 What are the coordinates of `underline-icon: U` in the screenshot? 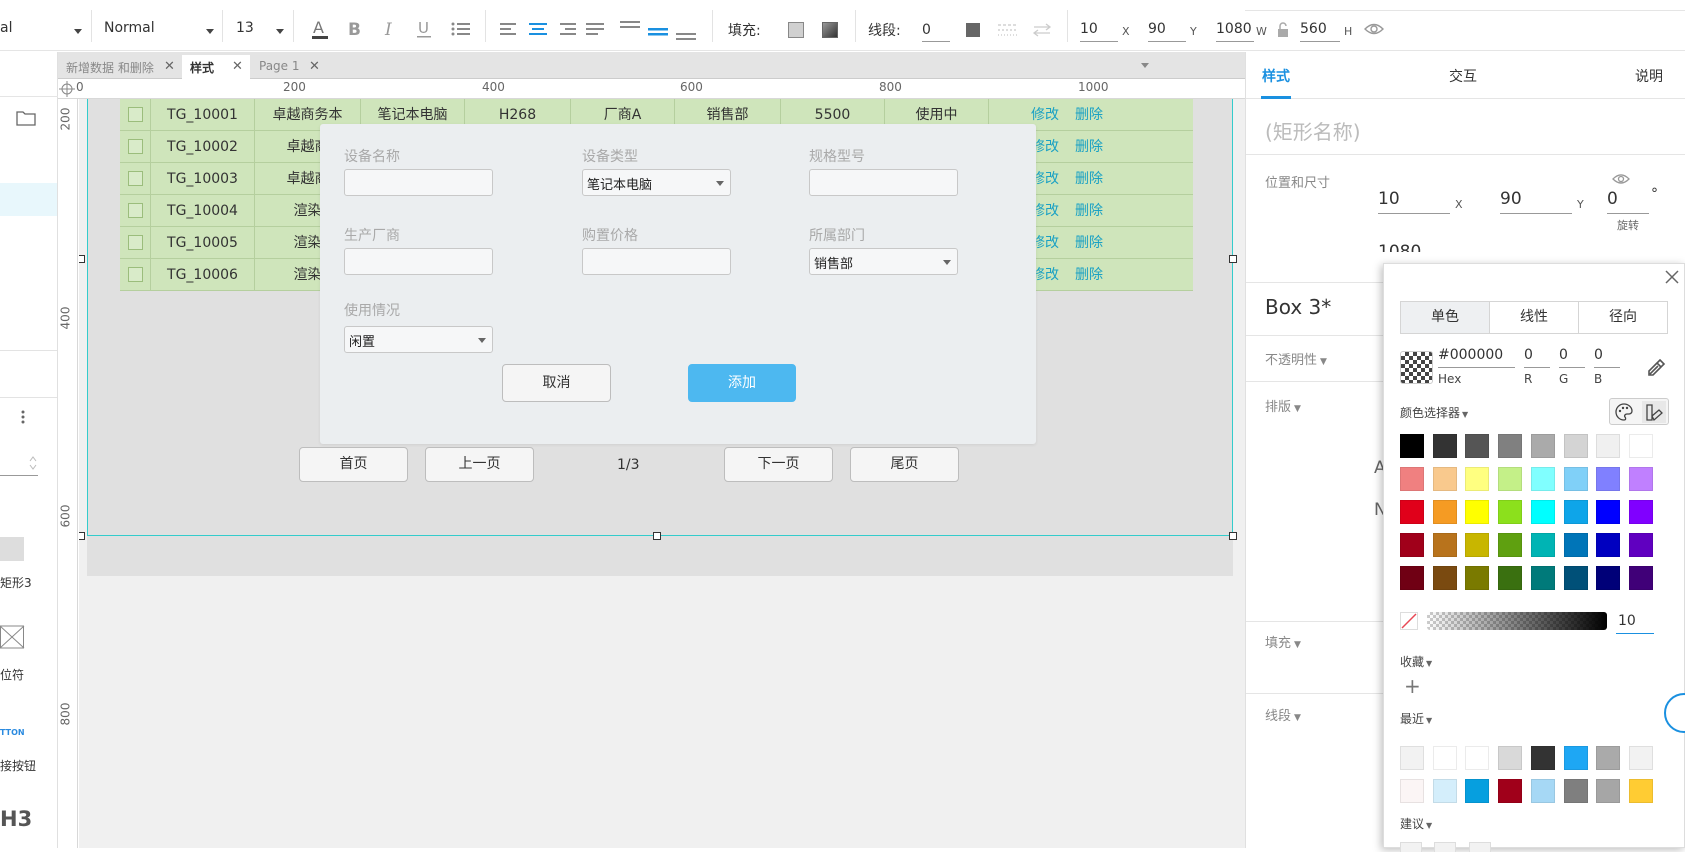 It's located at (424, 29).